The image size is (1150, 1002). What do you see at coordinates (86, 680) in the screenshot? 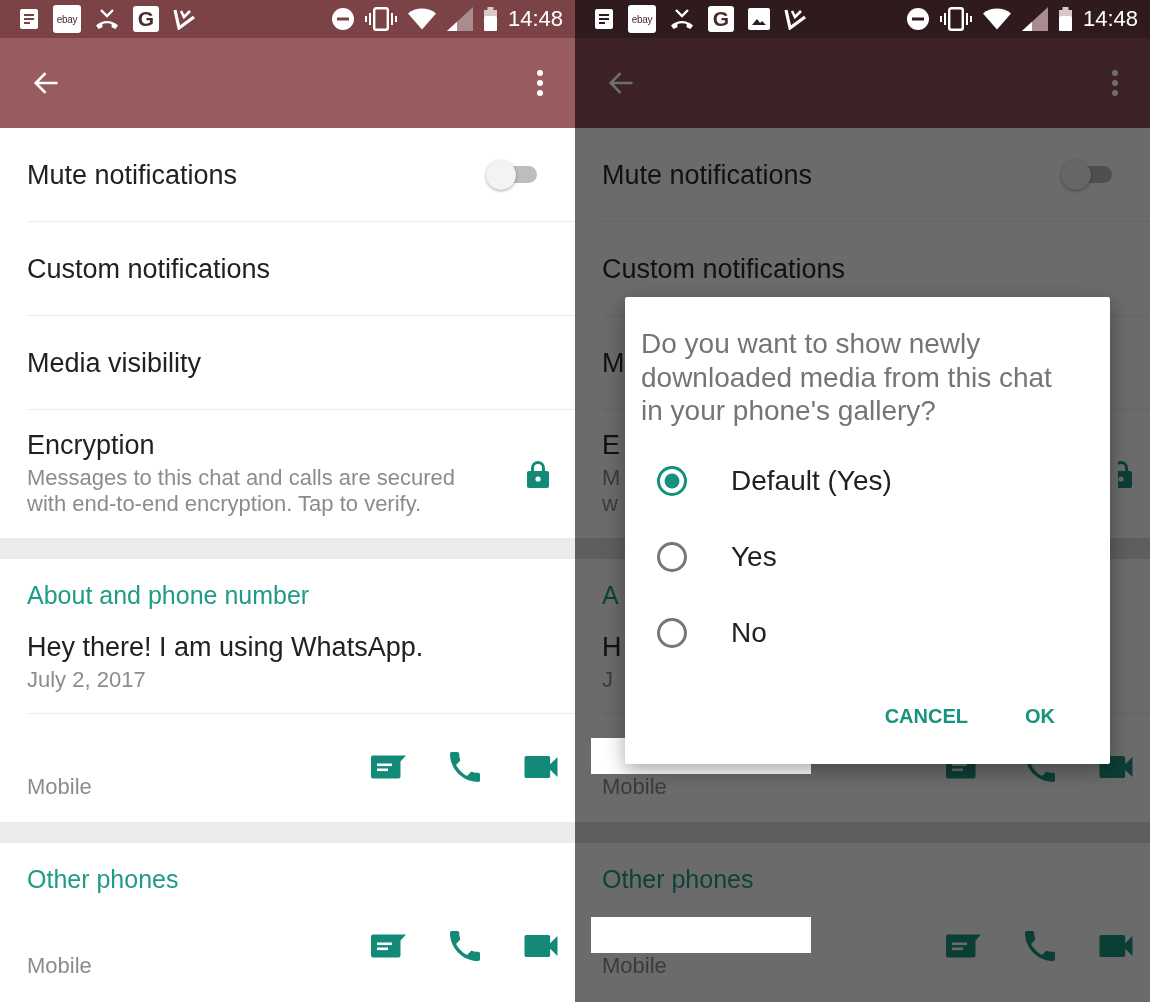
I see `date-text: July 2, 2017` at bounding box center [86, 680].